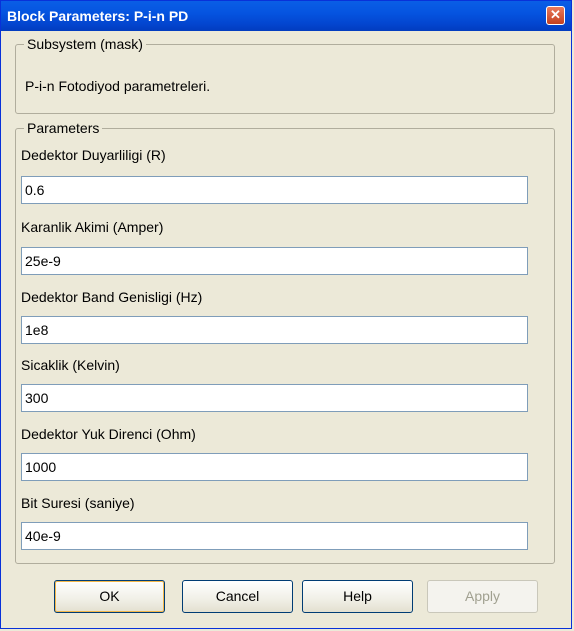 The width and height of the screenshot is (574, 631). Describe the element at coordinates (555, 15) in the screenshot. I see `close-icon: ✕` at that location.